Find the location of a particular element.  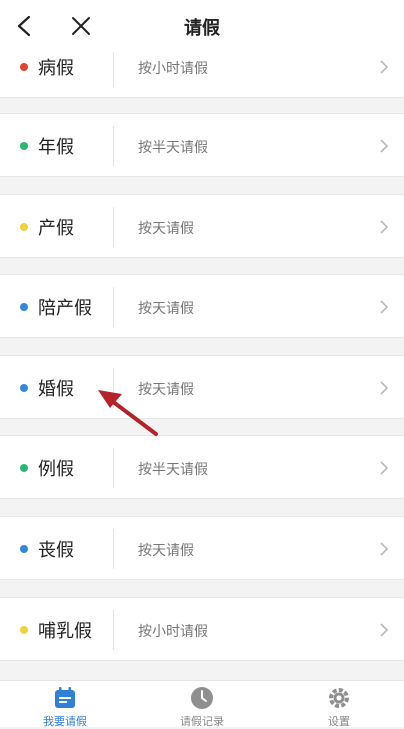

leave-row-nursing: 哺乳假 按小时请假 is located at coordinates (202, 629).